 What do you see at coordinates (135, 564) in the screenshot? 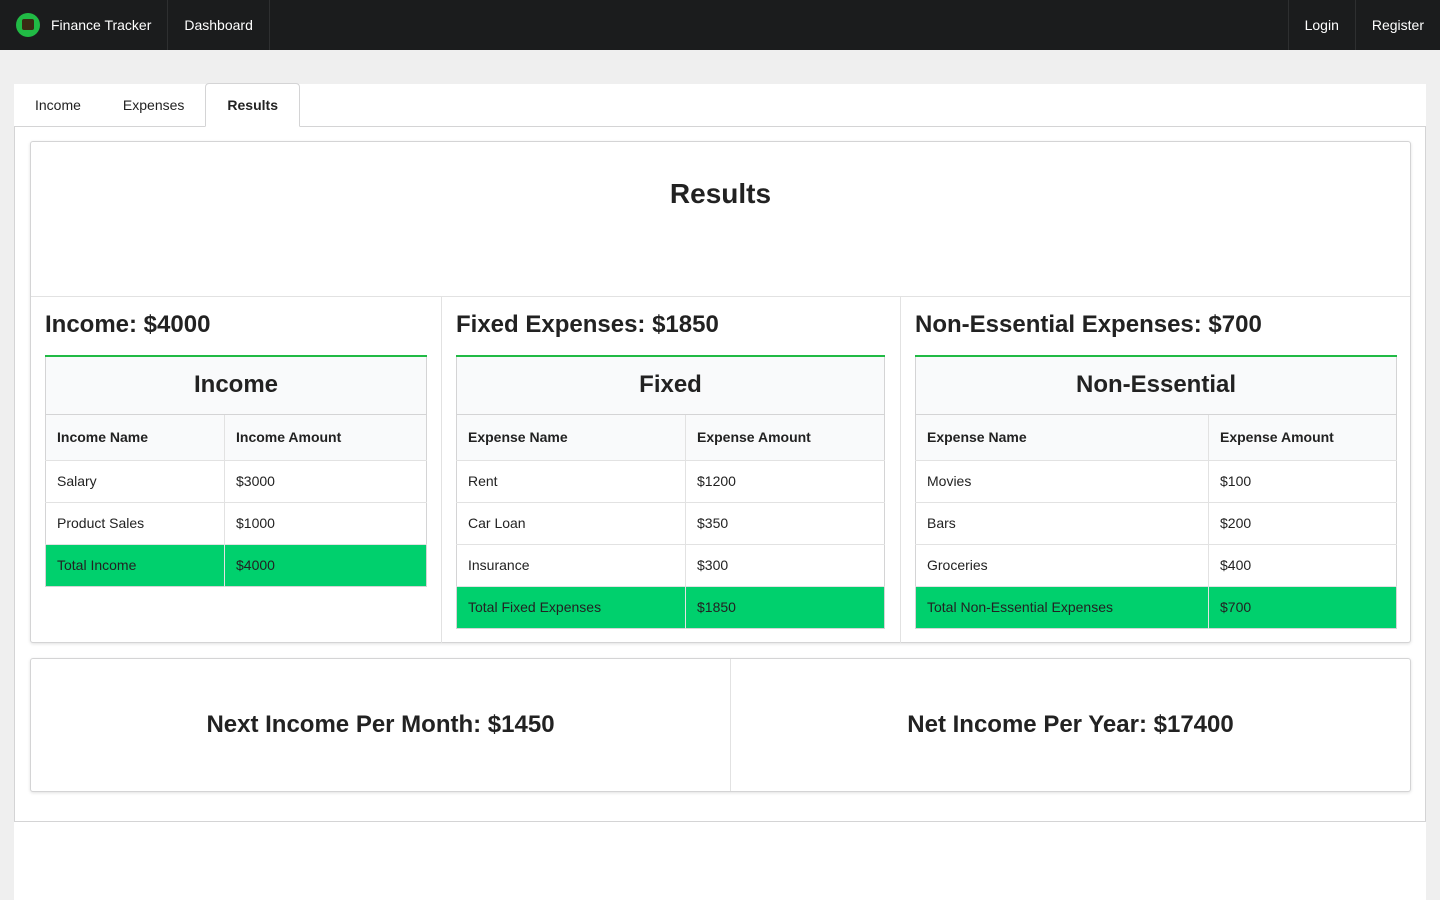
I see `total-label: Total Income` at bounding box center [135, 564].